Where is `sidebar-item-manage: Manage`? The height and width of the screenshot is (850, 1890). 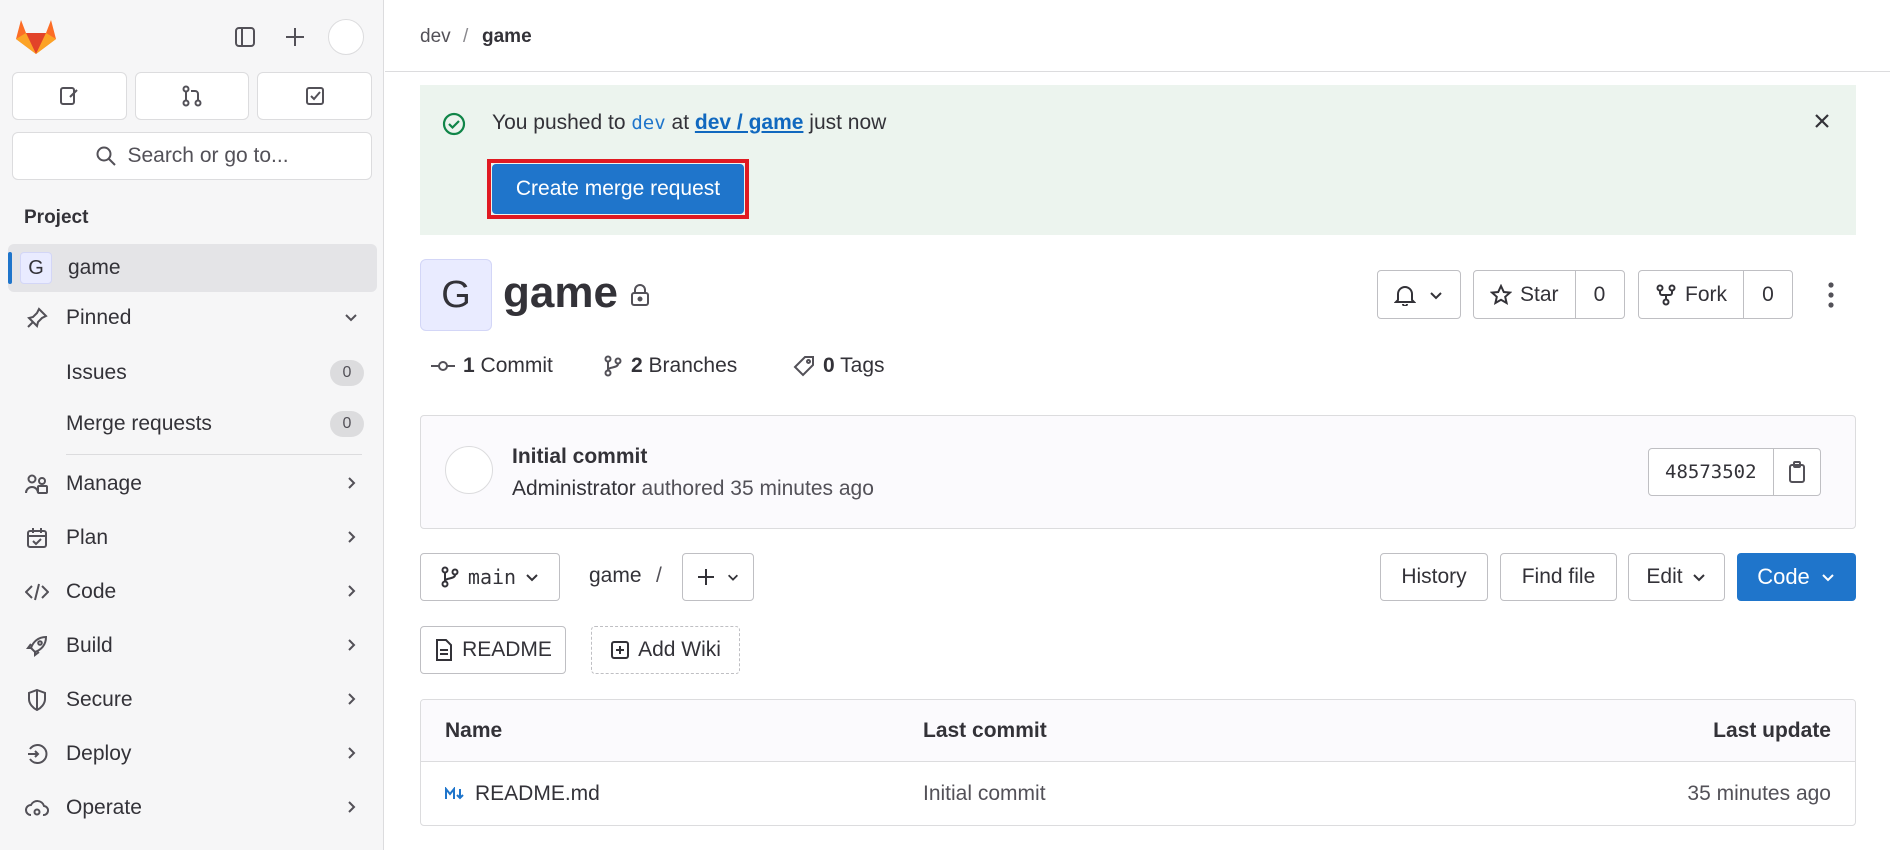 sidebar-item-manage: Manage is located at coordinates (193, 484).